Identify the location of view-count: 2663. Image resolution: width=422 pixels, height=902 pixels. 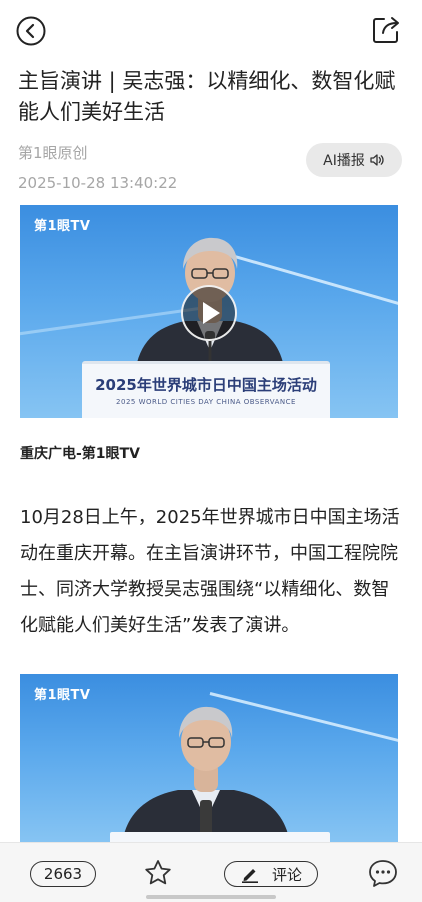
(63, 874).